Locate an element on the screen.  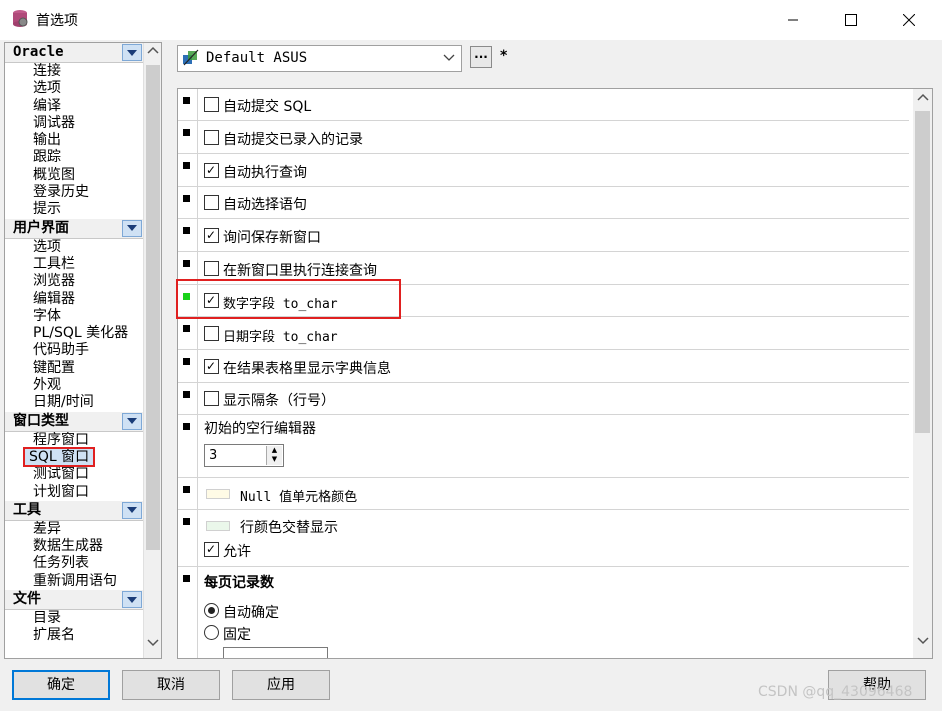
alt-row-color-label: 行颜色交替显示 is located at coordinates (289, 528).